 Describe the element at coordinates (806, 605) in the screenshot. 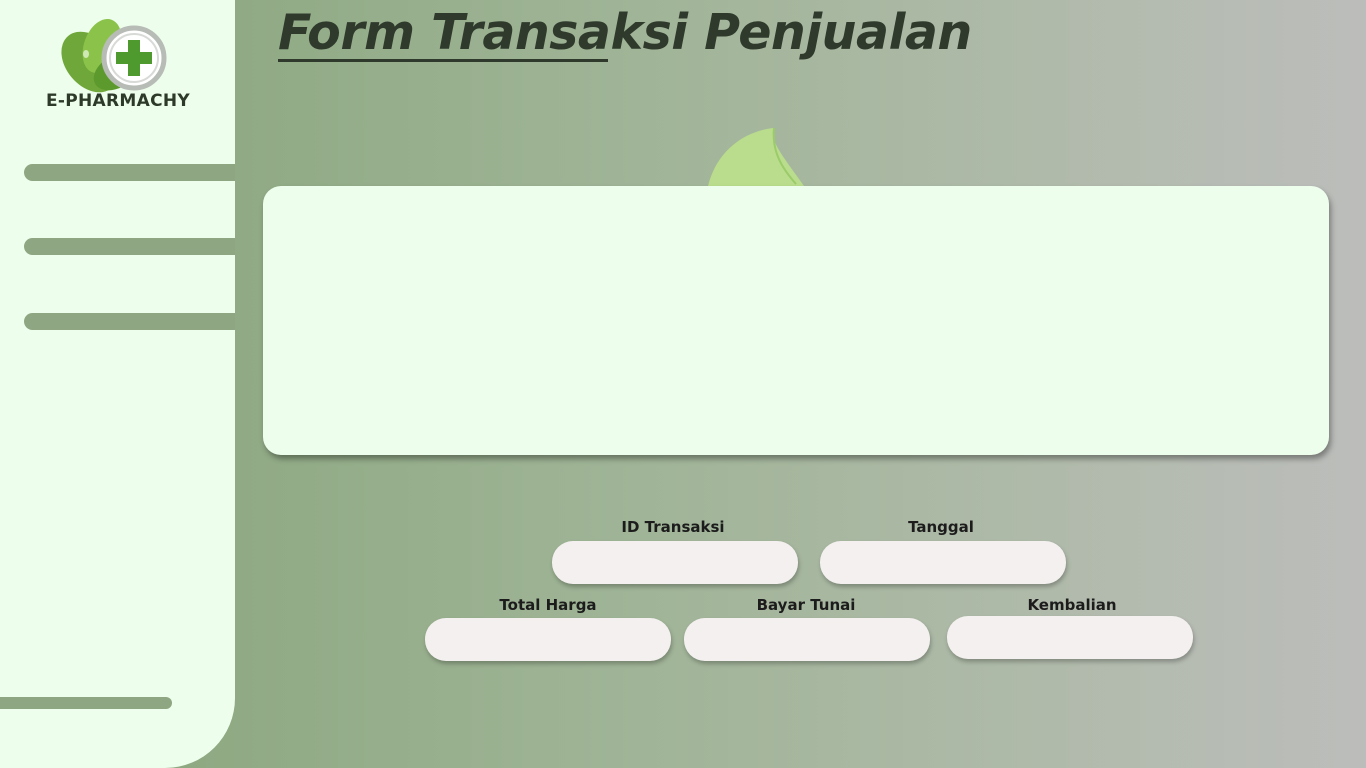

I see `bayar-tunai-label: Bayar Tunai` at that location.